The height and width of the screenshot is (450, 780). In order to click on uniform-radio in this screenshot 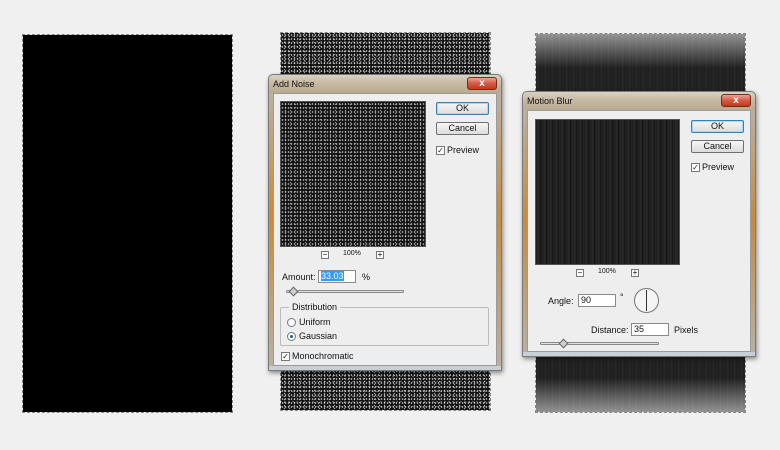, I will do `click(291, 322)`.